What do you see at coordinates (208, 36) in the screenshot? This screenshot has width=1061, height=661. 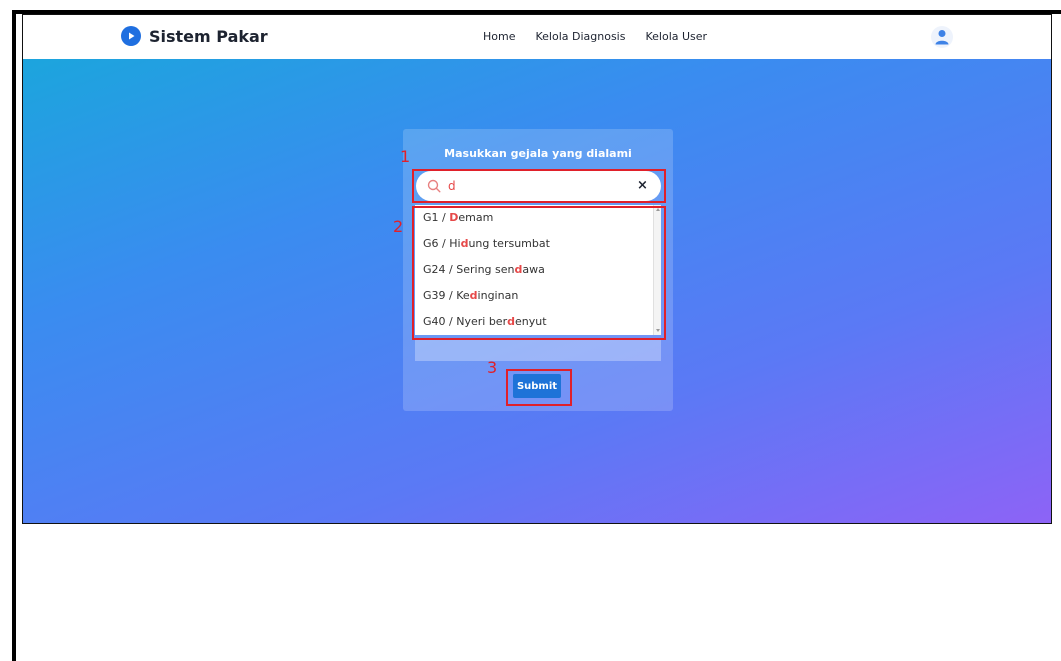 I see `brand-name: Sistem Pakar` at bounding box center [208, 36].